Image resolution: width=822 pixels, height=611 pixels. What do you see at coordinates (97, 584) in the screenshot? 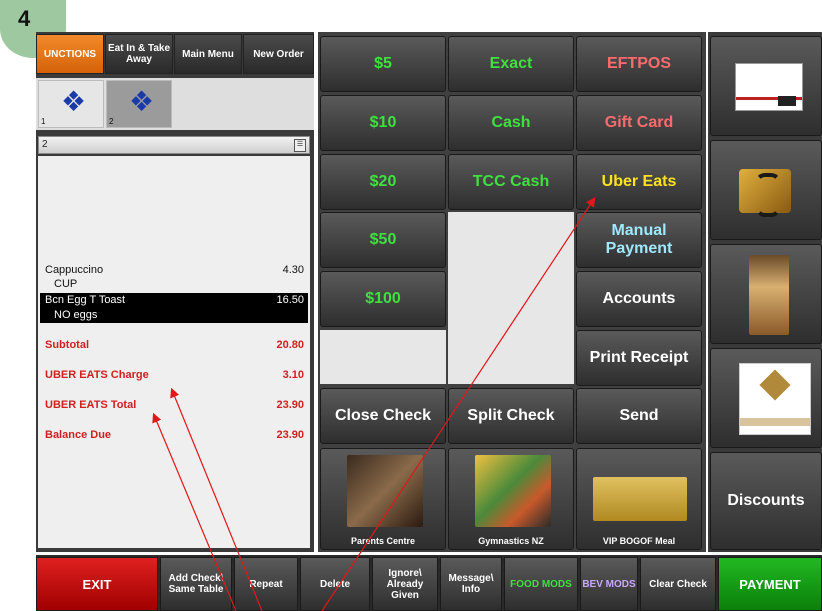
I see `exit-button: EXIT` at bounding box center [97, 584].